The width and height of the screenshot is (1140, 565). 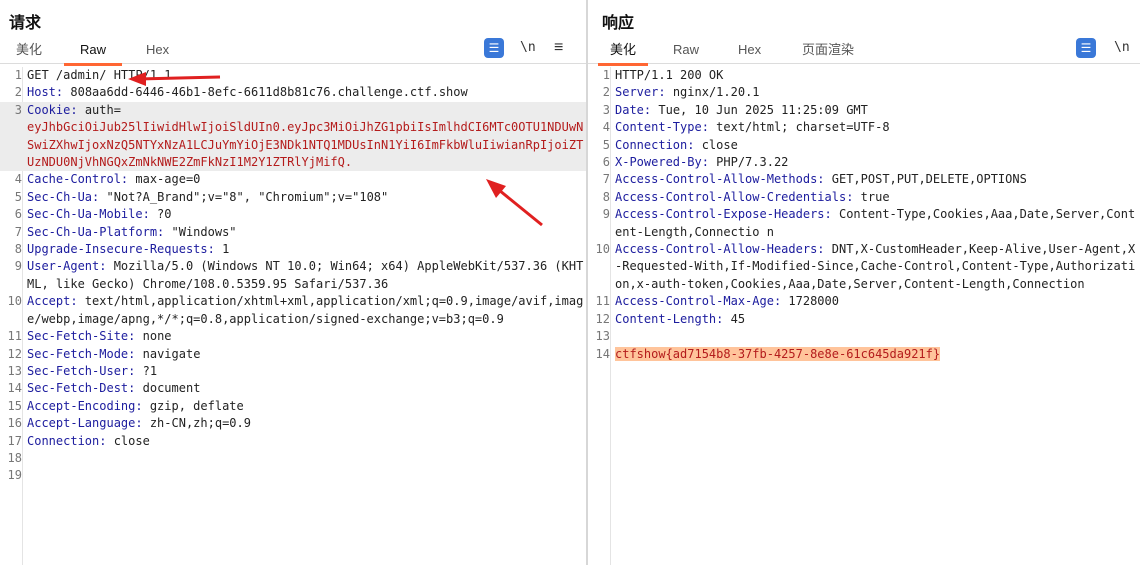 I want to click on header-name: Accept, so click(x=49, y=301).